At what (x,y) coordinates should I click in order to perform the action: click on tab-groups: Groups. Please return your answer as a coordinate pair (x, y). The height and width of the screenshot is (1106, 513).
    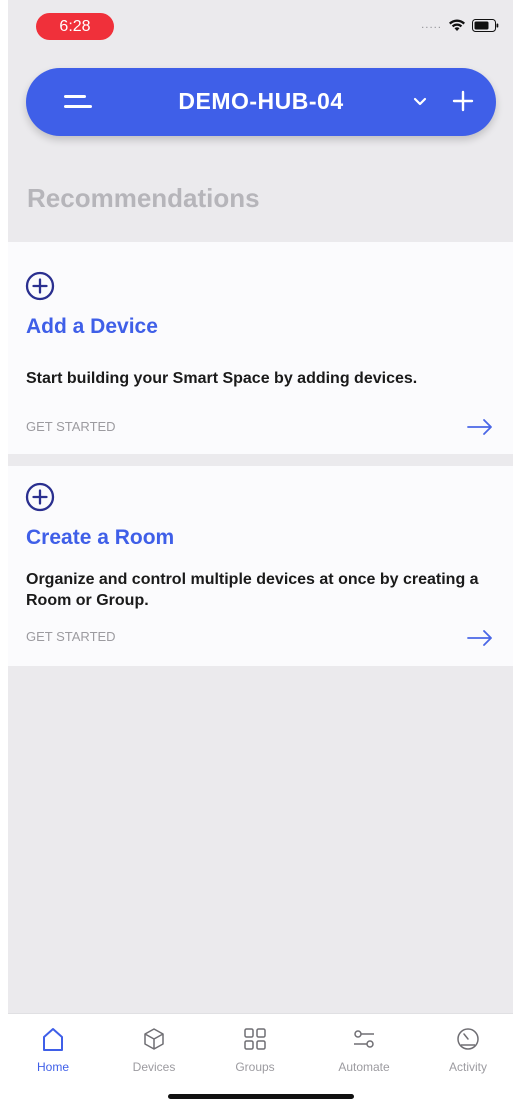
    Looking at the image, I should click on (255, 1050).